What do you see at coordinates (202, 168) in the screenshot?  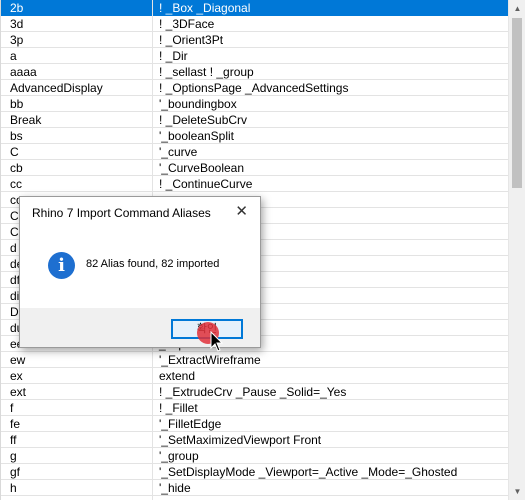 I see `alias-macro-cell: '_CurveBoolean` at bounding box center [202, 168].